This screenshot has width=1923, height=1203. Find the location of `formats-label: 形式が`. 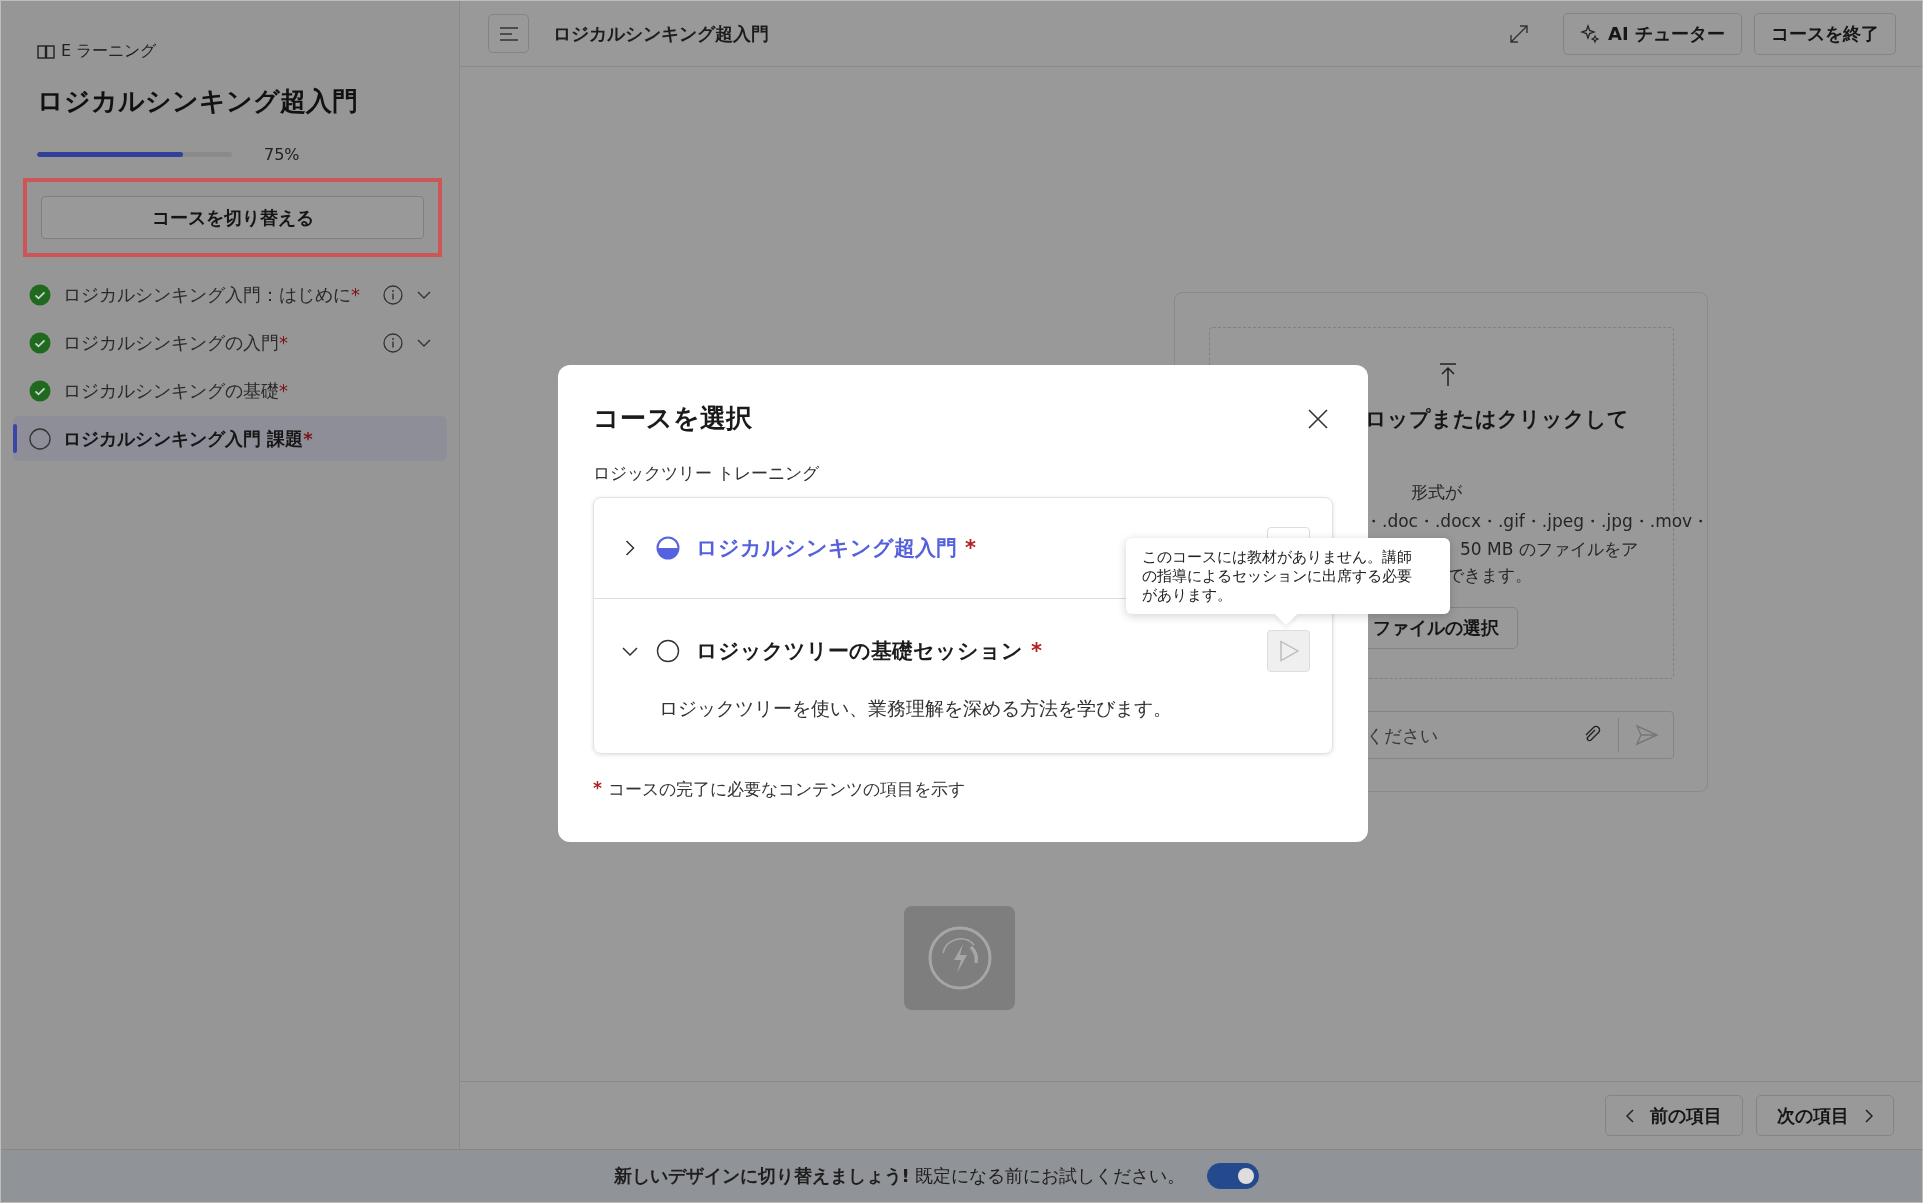

formats-label: 形式が is located at coordinates (1436, 492).